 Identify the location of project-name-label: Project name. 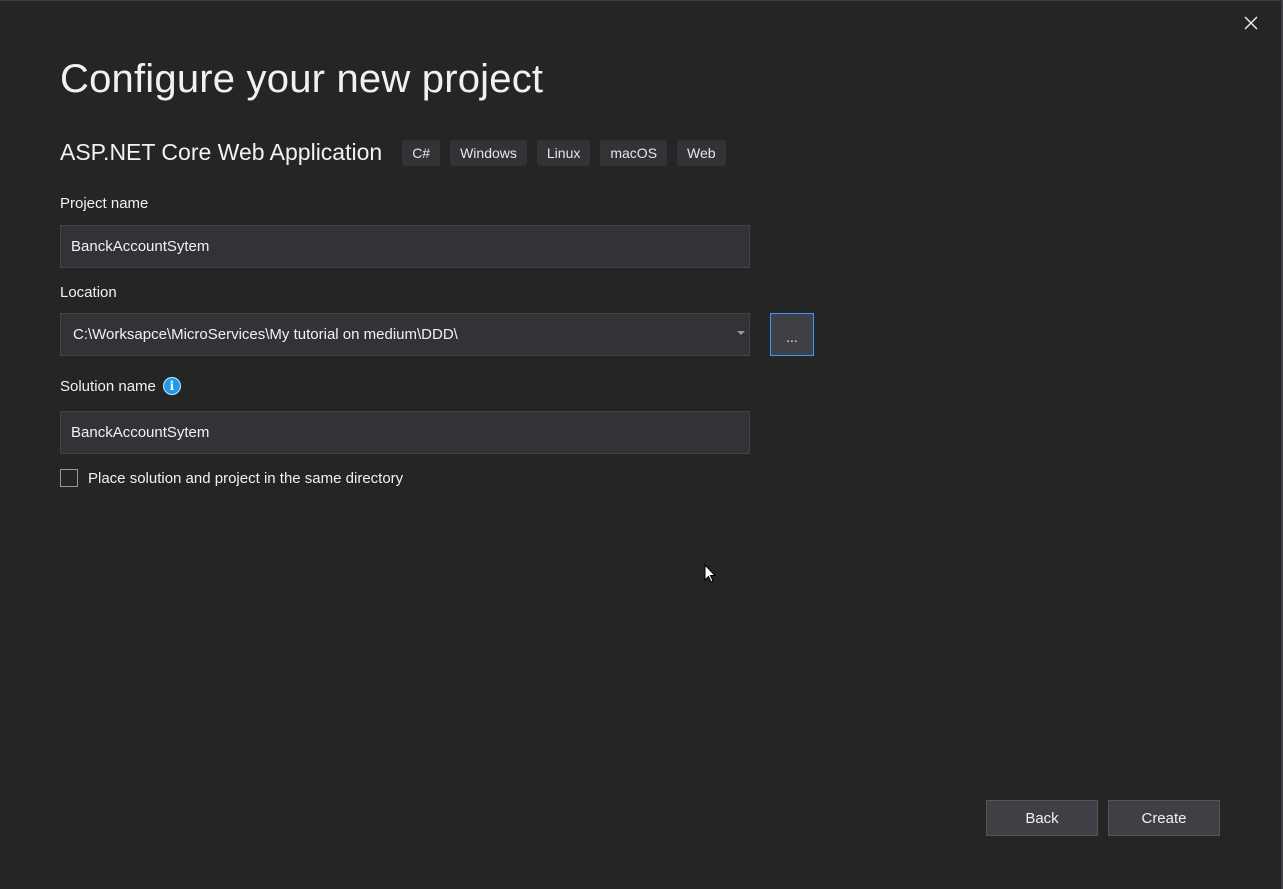
(104, 203).